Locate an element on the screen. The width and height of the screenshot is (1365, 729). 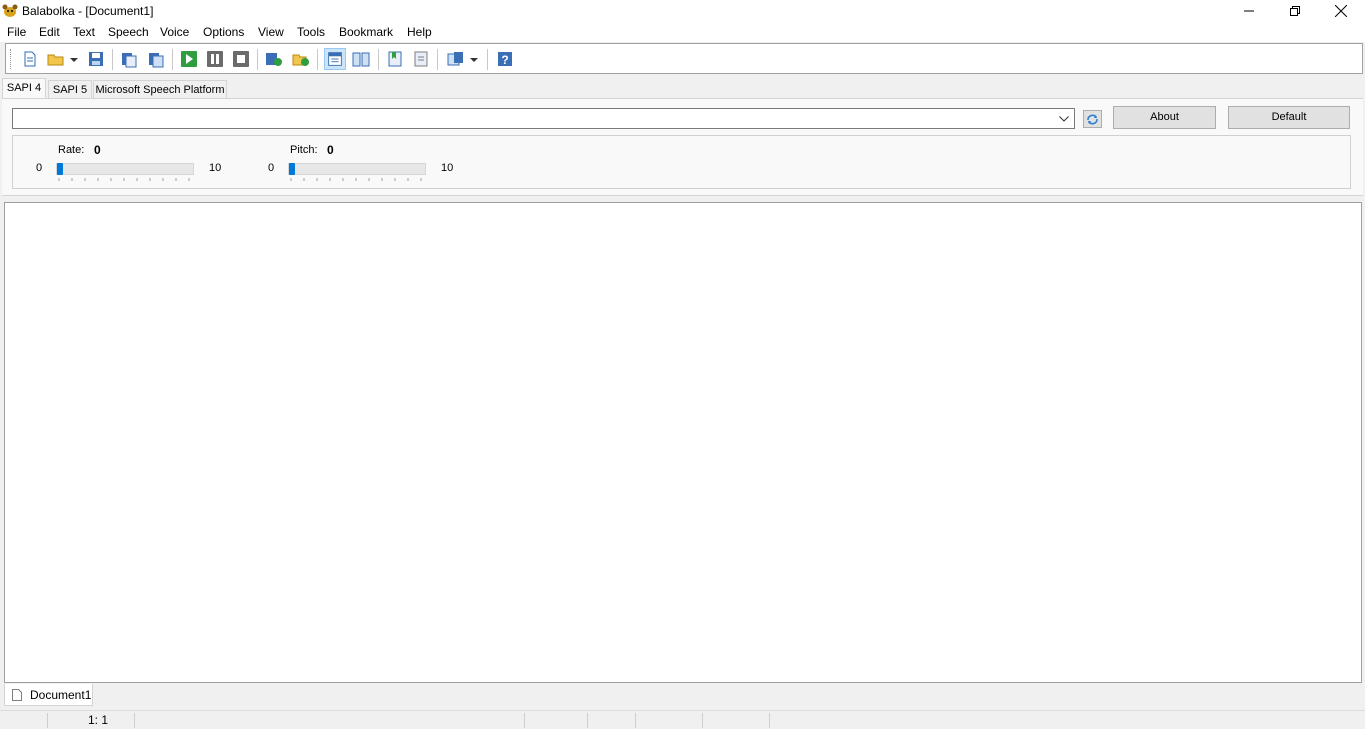
refresh-voices-button is located at coordinates (1092, 119).